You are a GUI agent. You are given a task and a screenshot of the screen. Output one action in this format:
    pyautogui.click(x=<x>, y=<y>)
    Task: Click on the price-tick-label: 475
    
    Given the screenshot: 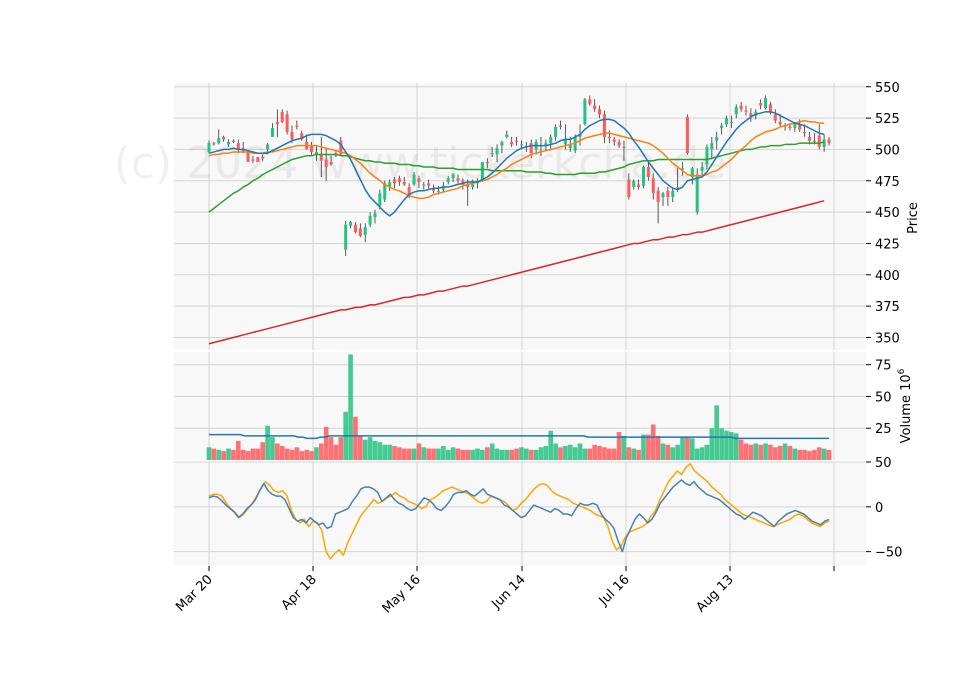 What is the action you would take?
    pyautogui.click(x=887, y=182)
    